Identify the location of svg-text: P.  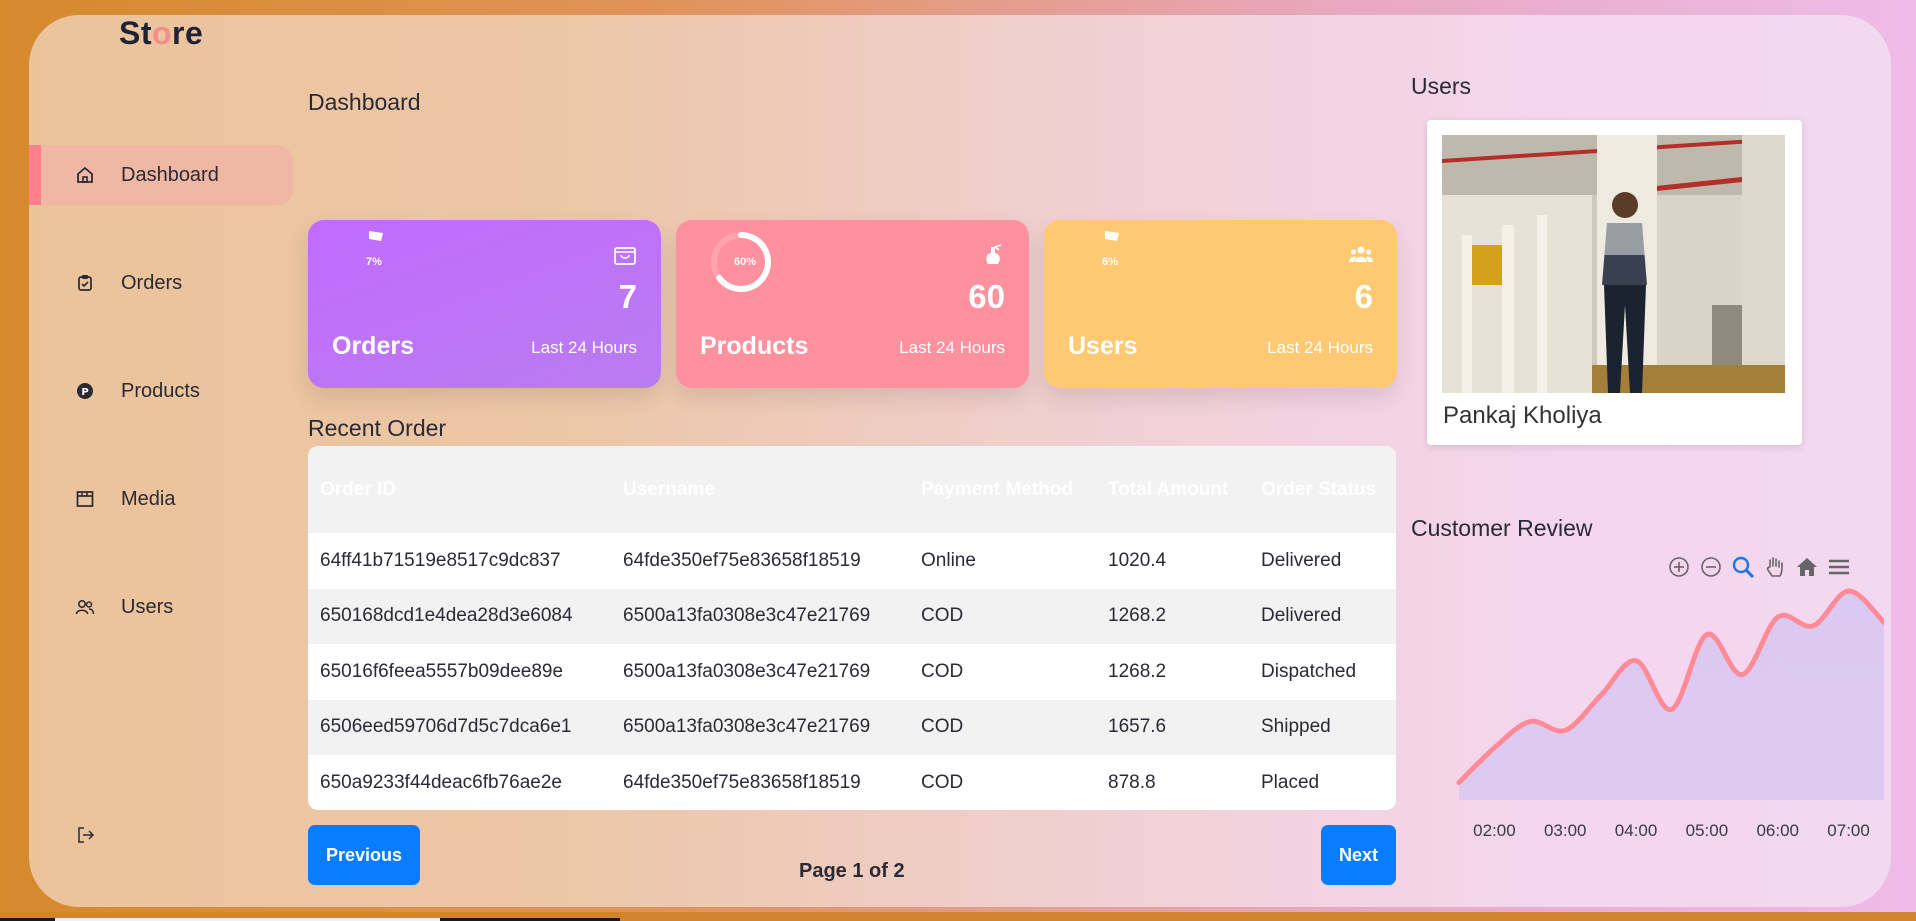
(84, 392).